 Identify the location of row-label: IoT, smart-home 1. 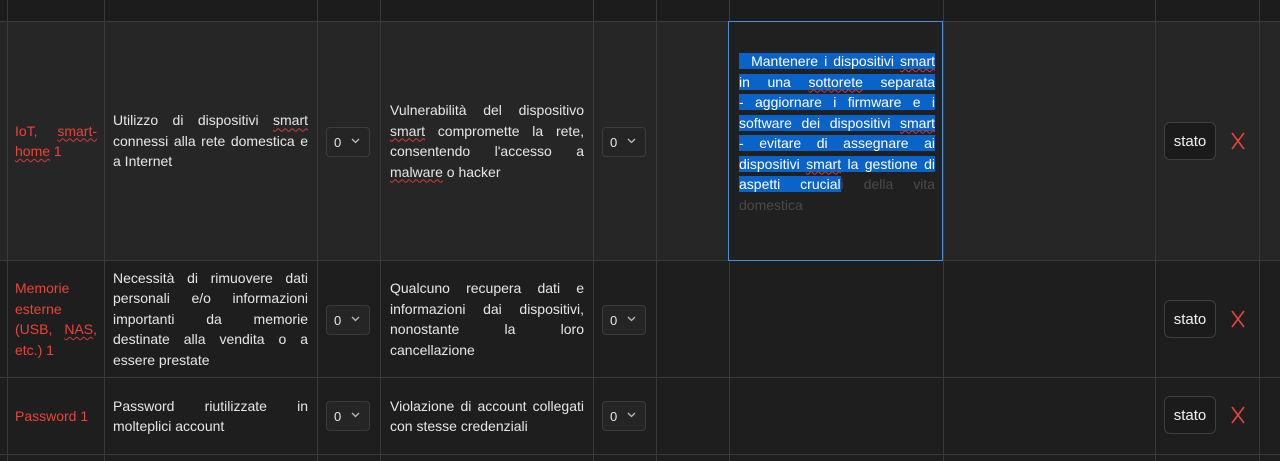
(56, 141).